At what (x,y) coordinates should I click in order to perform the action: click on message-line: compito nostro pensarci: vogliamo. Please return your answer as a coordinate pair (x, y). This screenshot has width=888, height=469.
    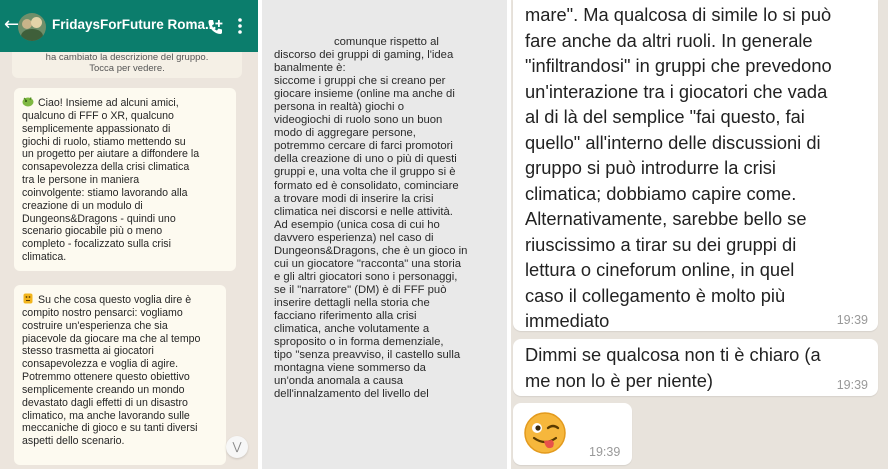
    Looking at the image, I should click on (102, 312).